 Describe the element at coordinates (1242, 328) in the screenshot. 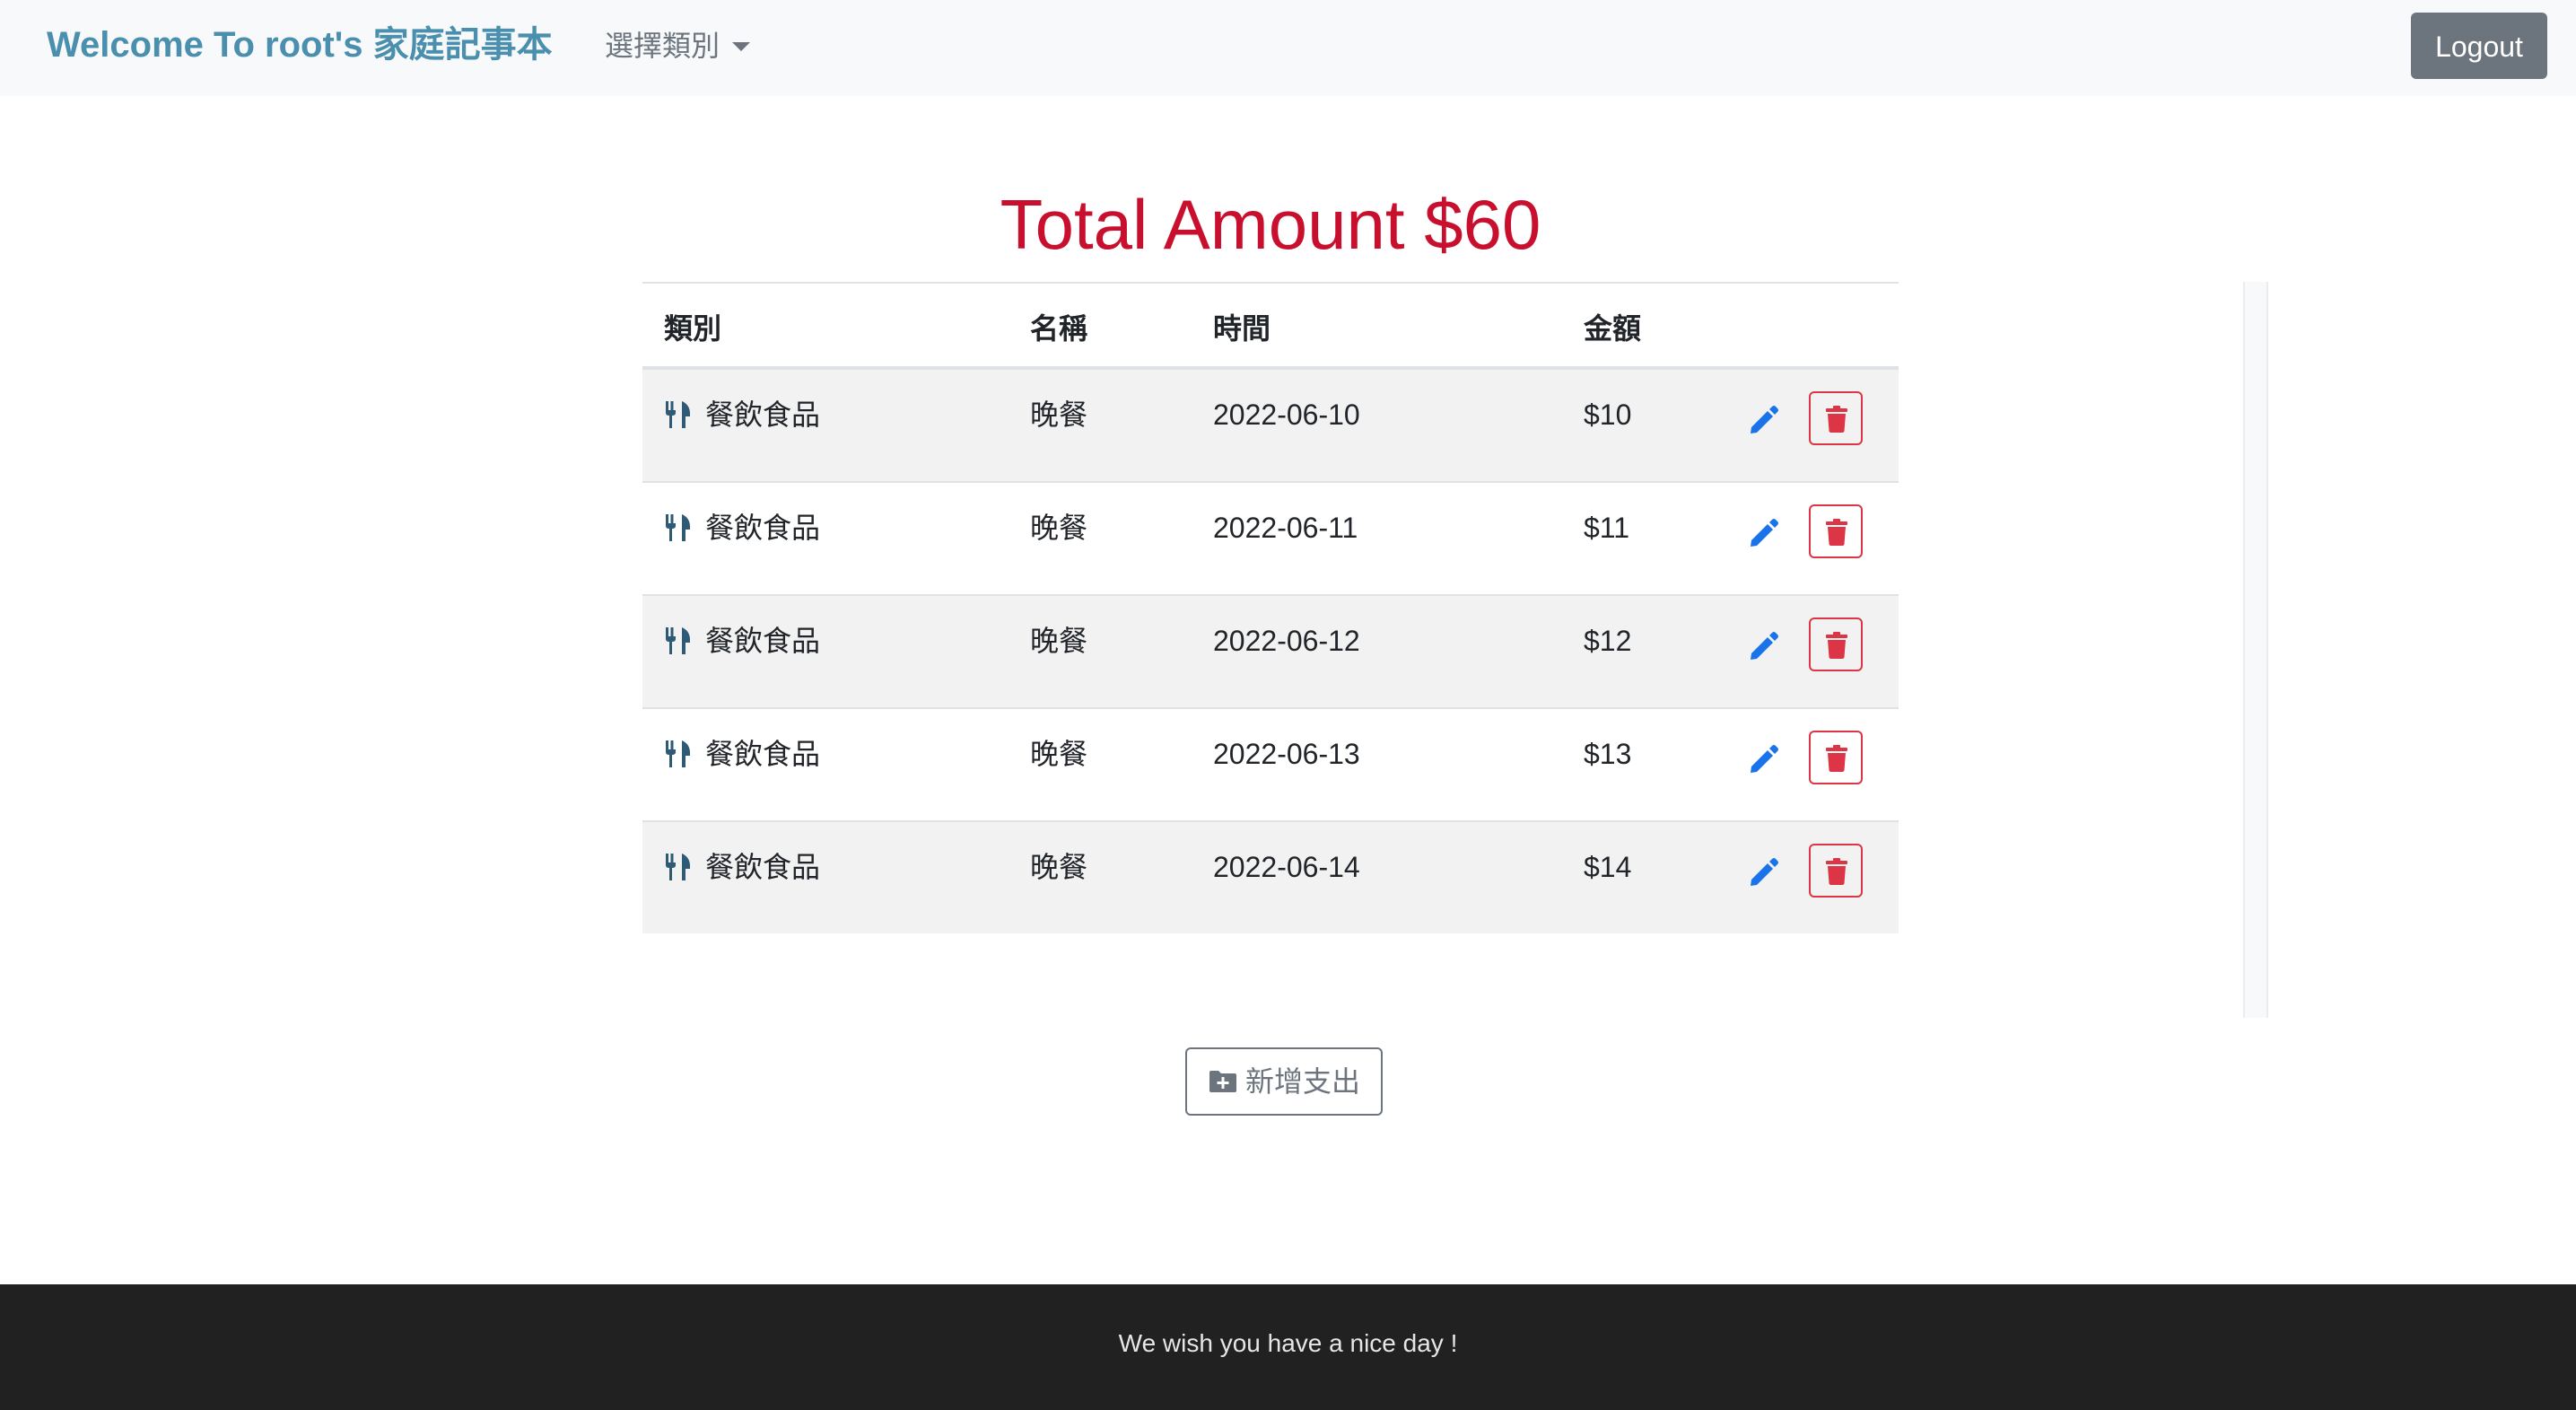

I see `header-date: 時間` at that location.